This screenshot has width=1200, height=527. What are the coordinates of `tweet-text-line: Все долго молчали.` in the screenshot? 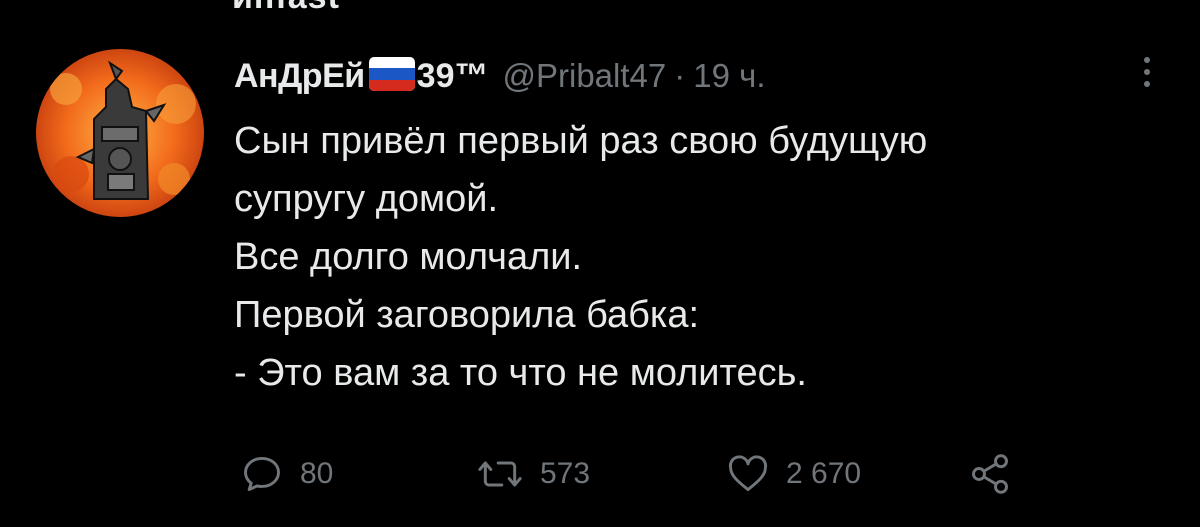 It's located at (408, 257).